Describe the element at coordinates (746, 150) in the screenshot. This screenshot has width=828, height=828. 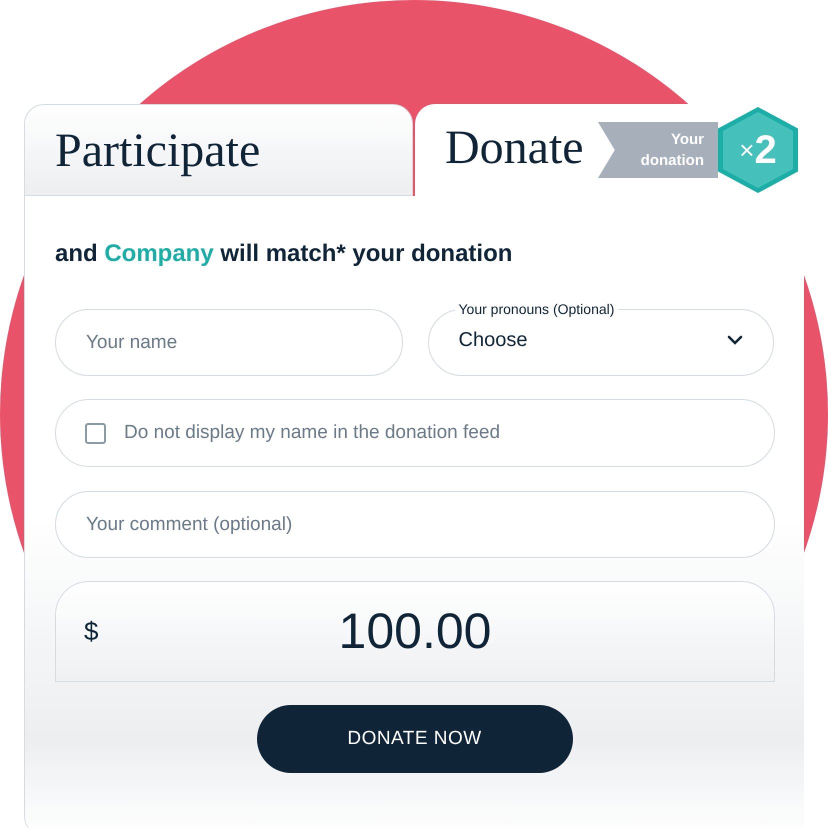
I see `times-sign: ×` at that location.